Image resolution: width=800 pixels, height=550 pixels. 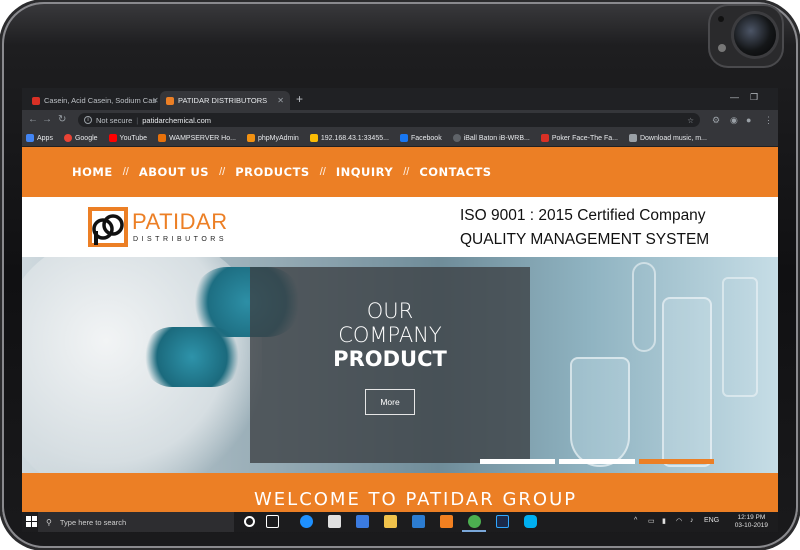 What do you see at coordinates (530, 521) in the screenshot?
I see `skype-icon` at bounding box center [530, 521].